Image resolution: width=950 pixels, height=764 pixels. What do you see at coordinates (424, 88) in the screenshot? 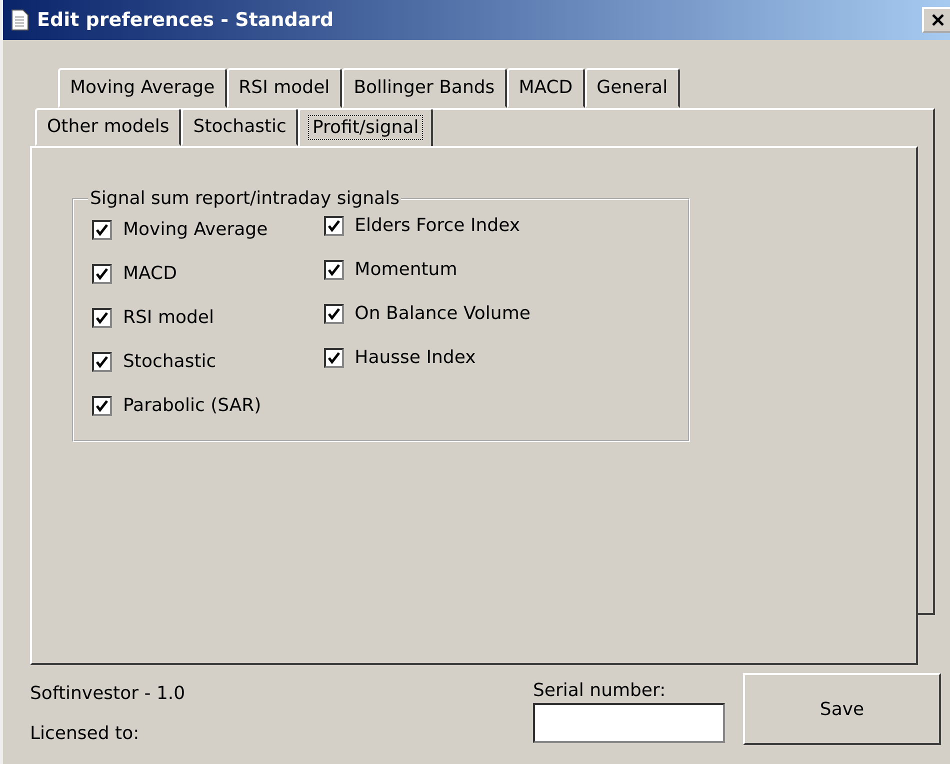
I see `tab: Bollinger Bands` at bounding box center [424, 88].